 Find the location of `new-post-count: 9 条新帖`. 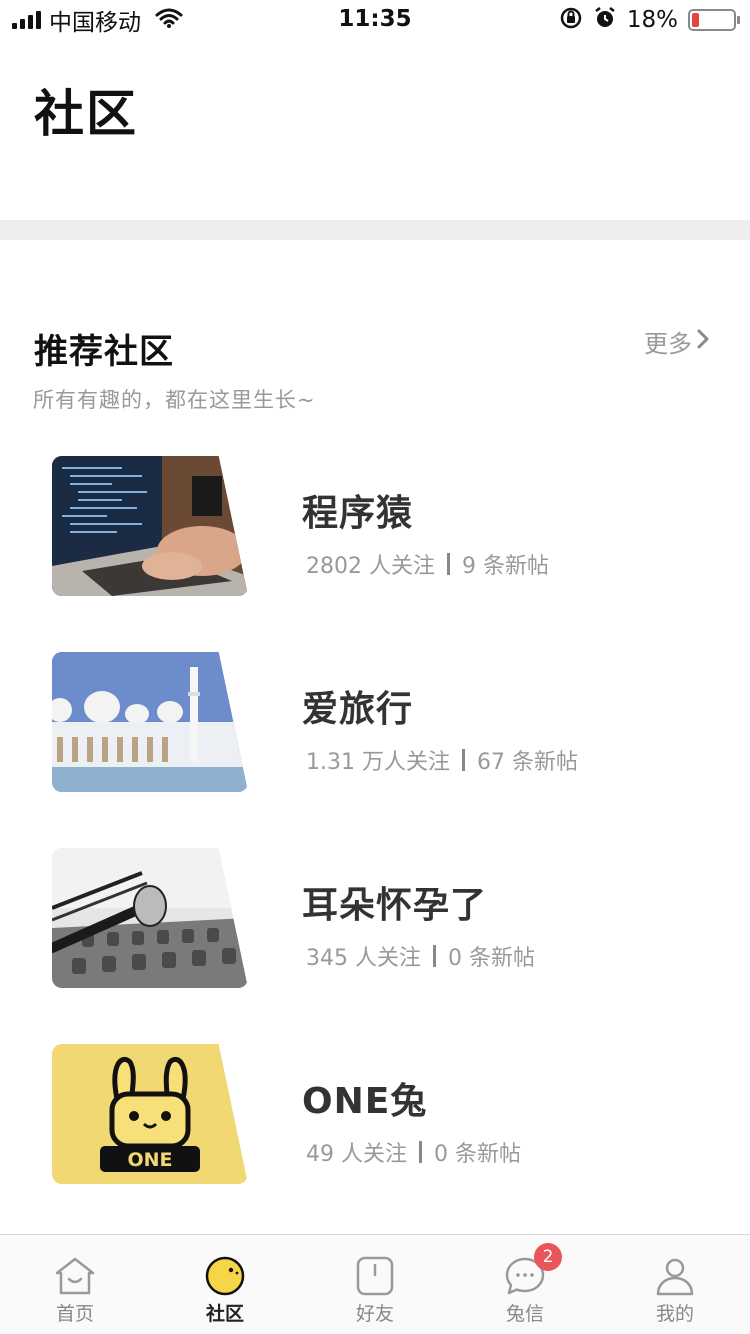

new-post-count: 9 条新帖 is located at coordinates (505, 566).